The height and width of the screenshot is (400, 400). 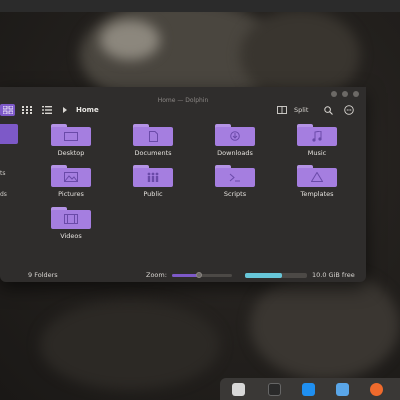 I want to click on folder-item-templates: Templates, so click(x=317, y=183).